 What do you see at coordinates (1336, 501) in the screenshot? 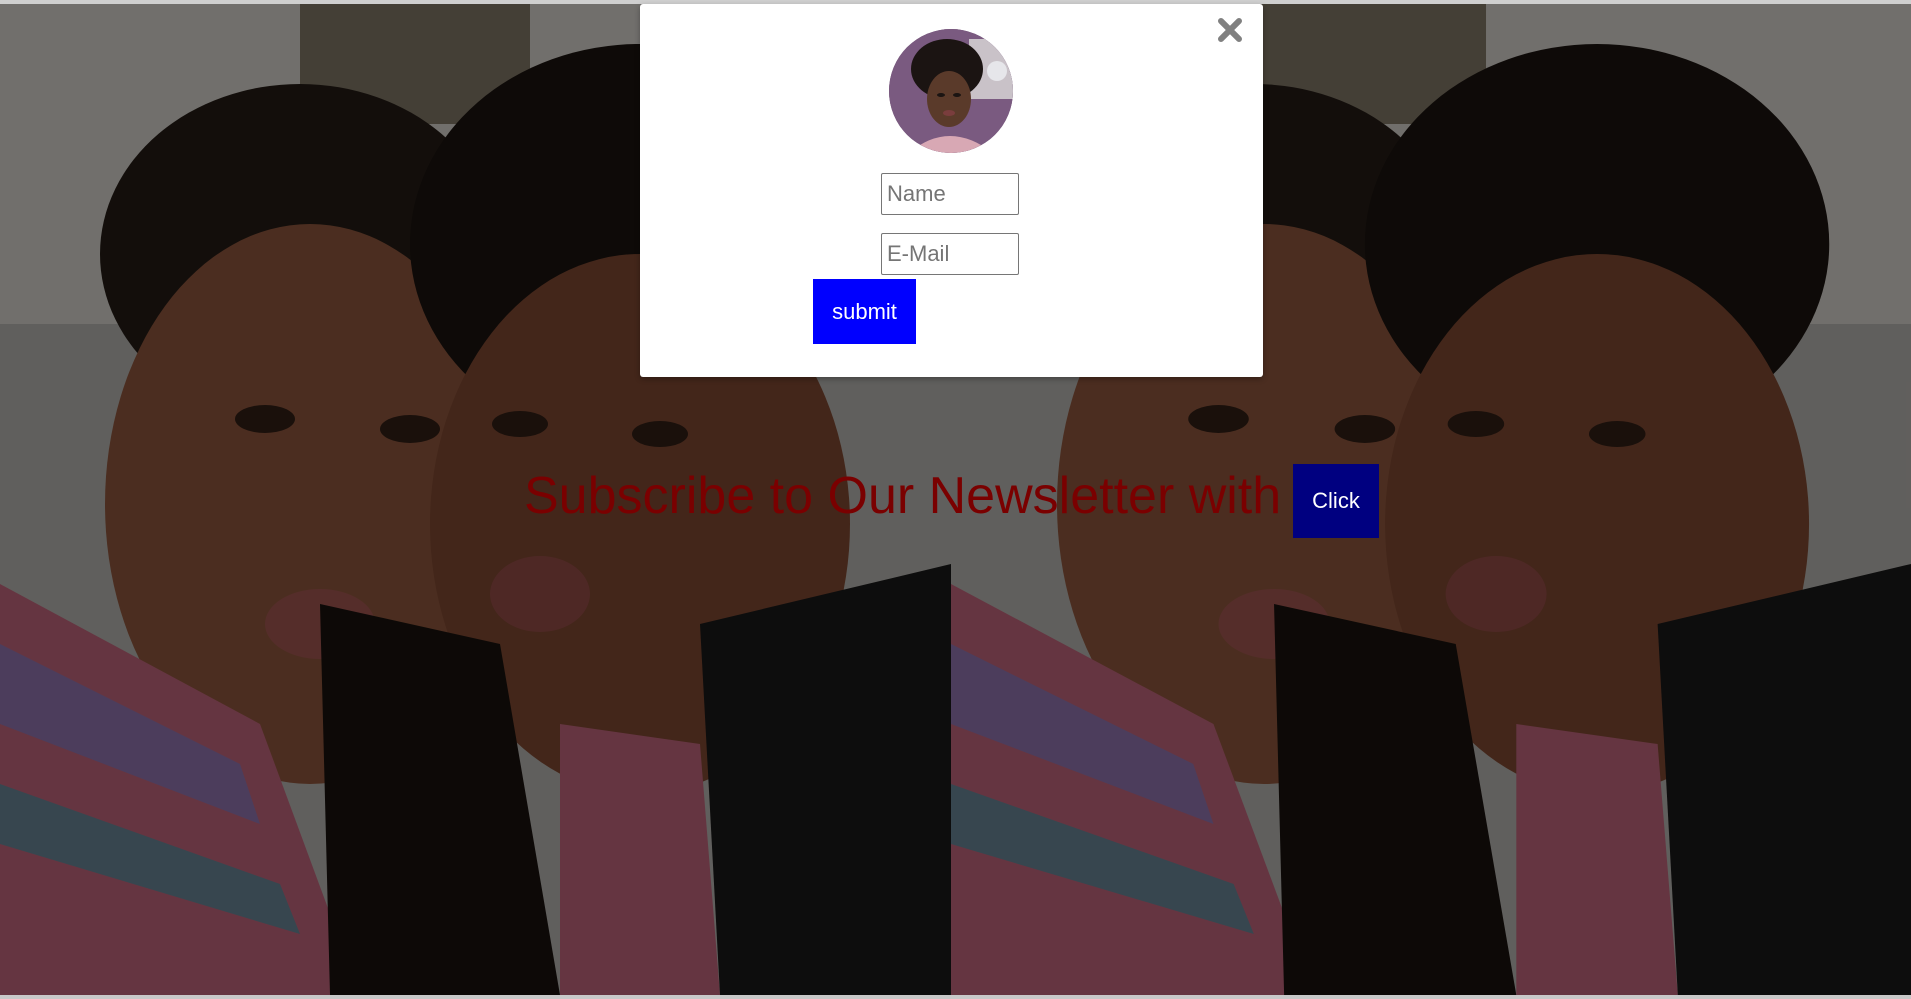
I see `open-popup-button: Click` at bounding box center [1336, 501].